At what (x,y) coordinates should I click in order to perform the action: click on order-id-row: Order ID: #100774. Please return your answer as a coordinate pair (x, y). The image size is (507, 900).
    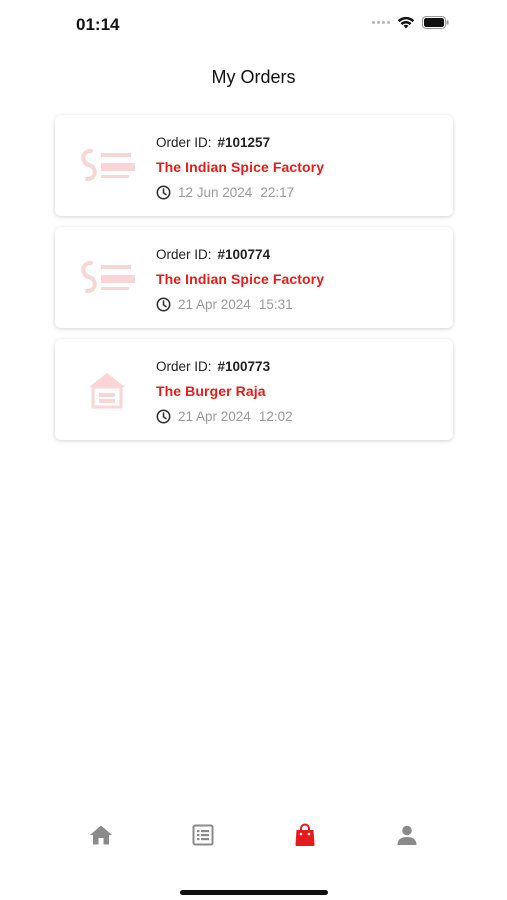
    Looking at the image, I should click on (240, 256).